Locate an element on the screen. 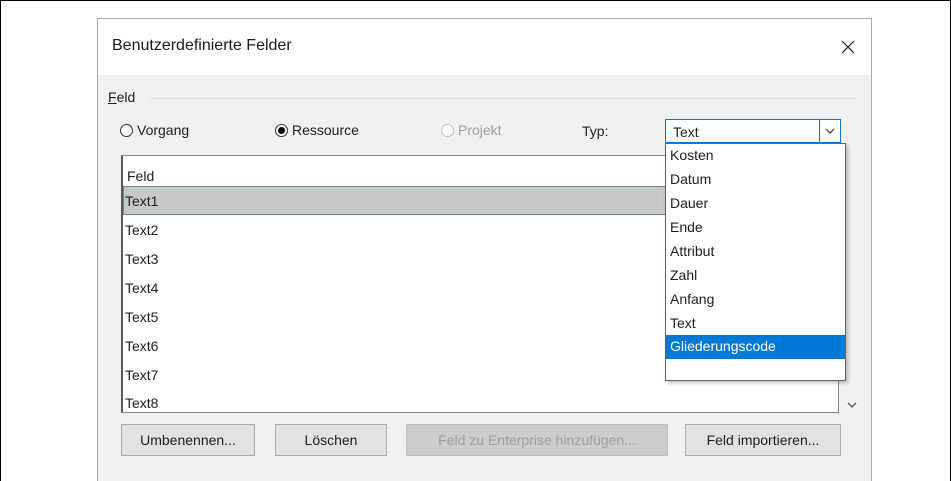  radio-label: Projekt is located at coordinates (480, 130).